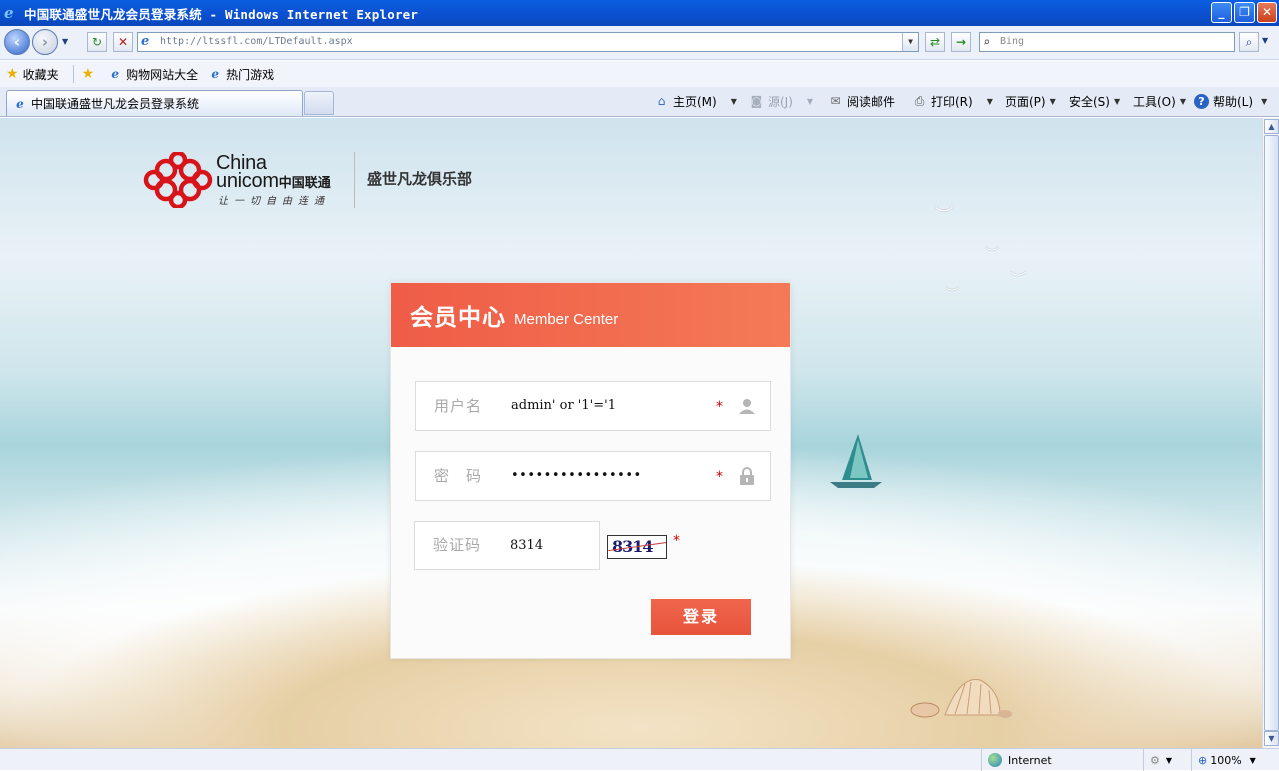  I want to click on search-button: ⌕, so click(1249, 42).